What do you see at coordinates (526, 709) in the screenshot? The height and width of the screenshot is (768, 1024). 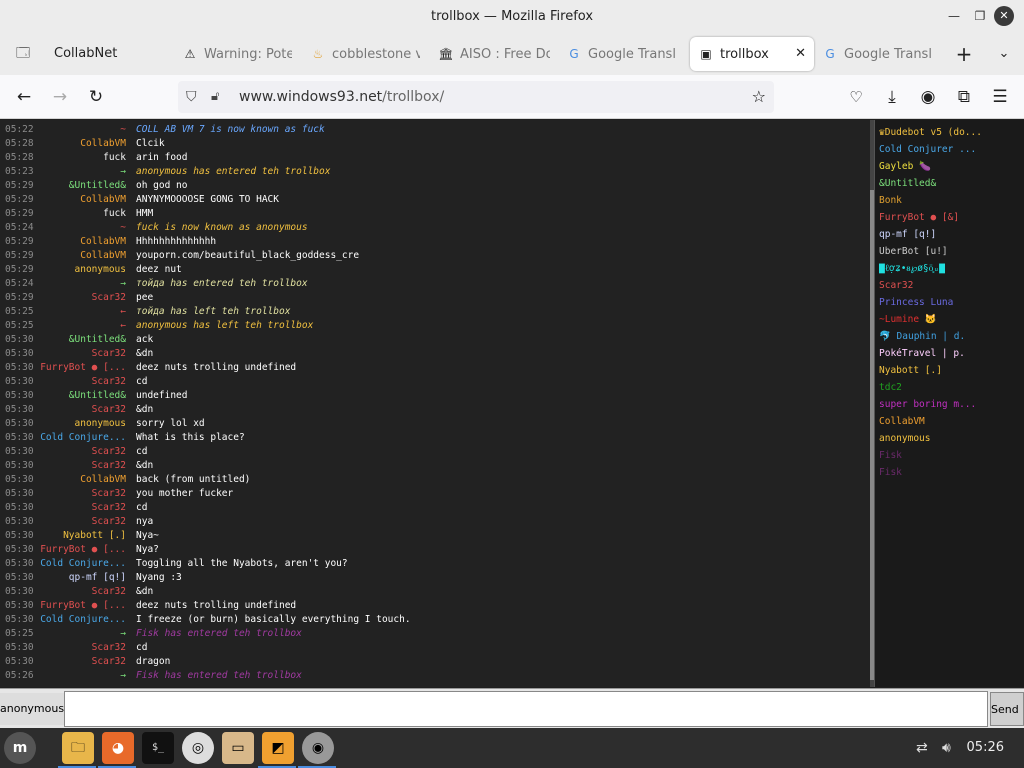 I see `message-input` at bounding box center [526, 709].